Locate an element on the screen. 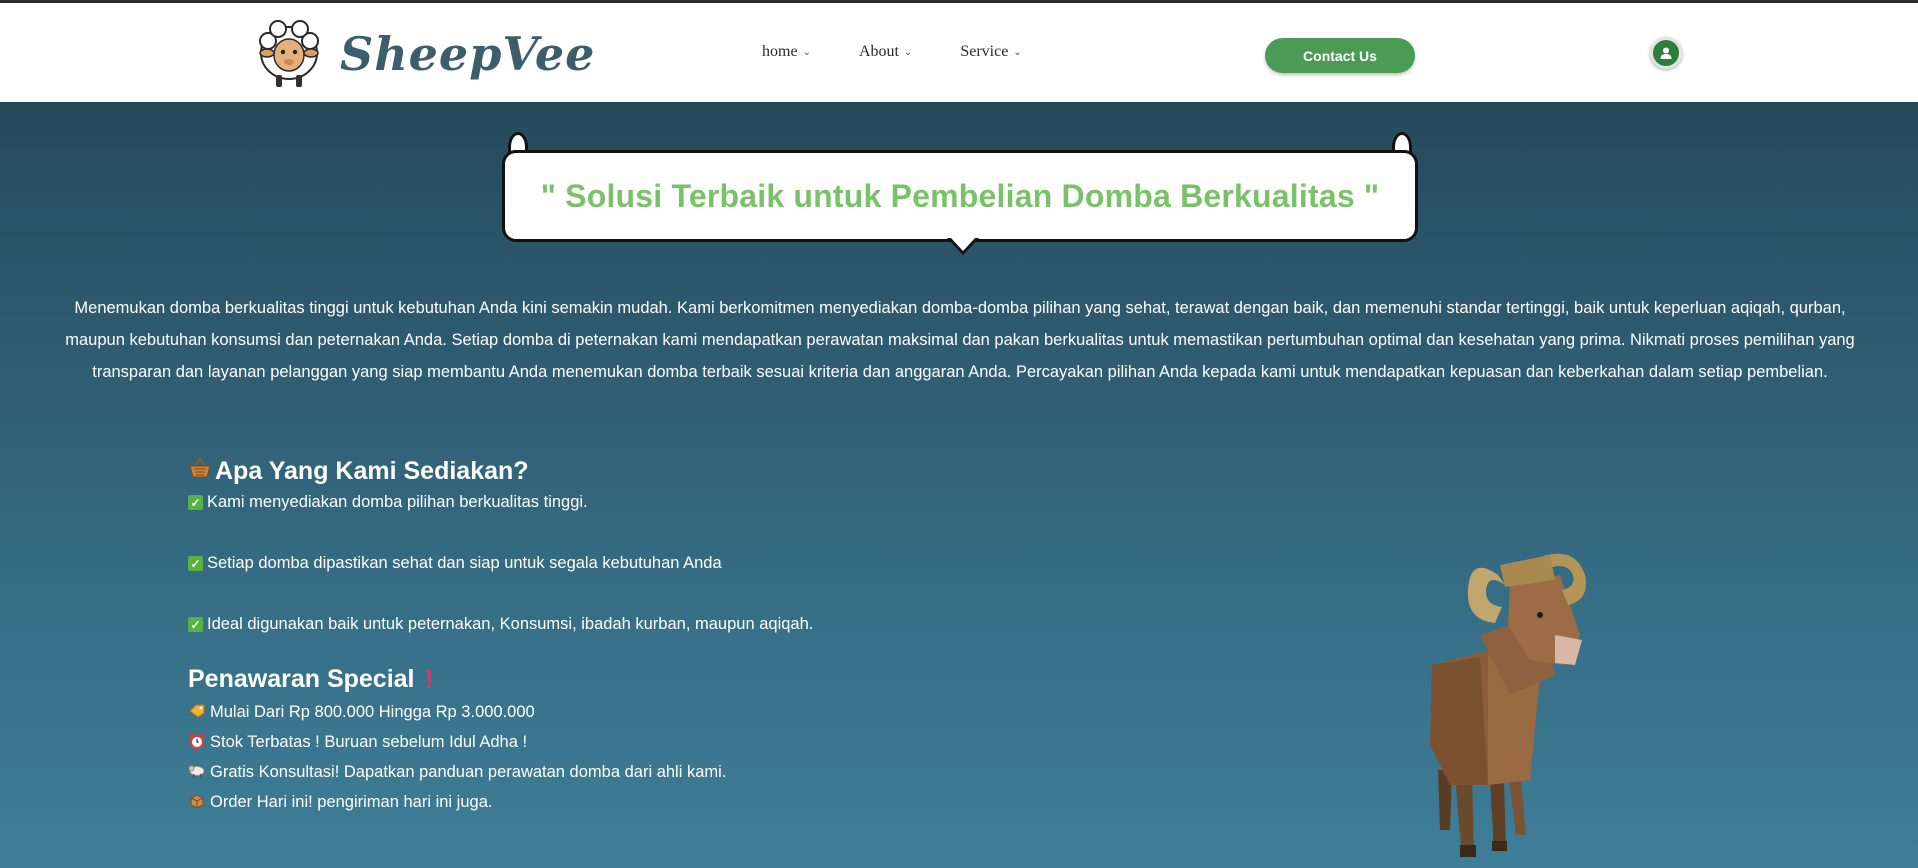  contact-us-button: Contact Us is located at coordinates (1340, 55).